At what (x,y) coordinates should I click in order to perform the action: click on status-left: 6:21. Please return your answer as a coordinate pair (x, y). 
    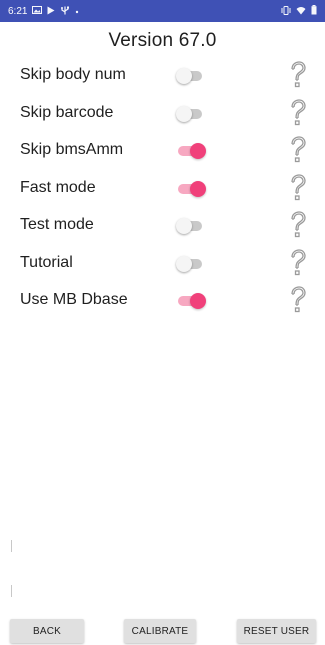
    Looking at the image, I should click on (43, 11).